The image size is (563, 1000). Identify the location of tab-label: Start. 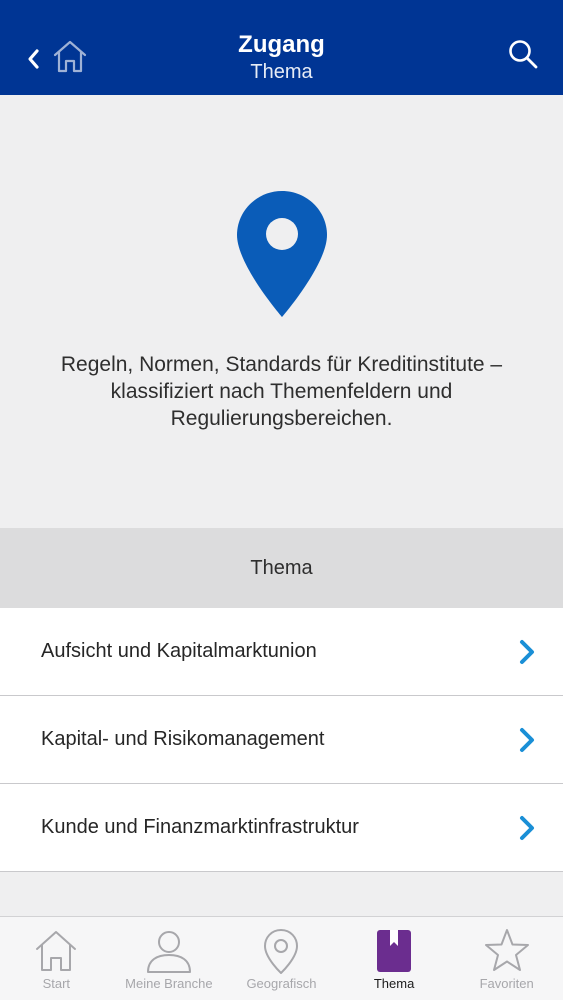
(56, 983).